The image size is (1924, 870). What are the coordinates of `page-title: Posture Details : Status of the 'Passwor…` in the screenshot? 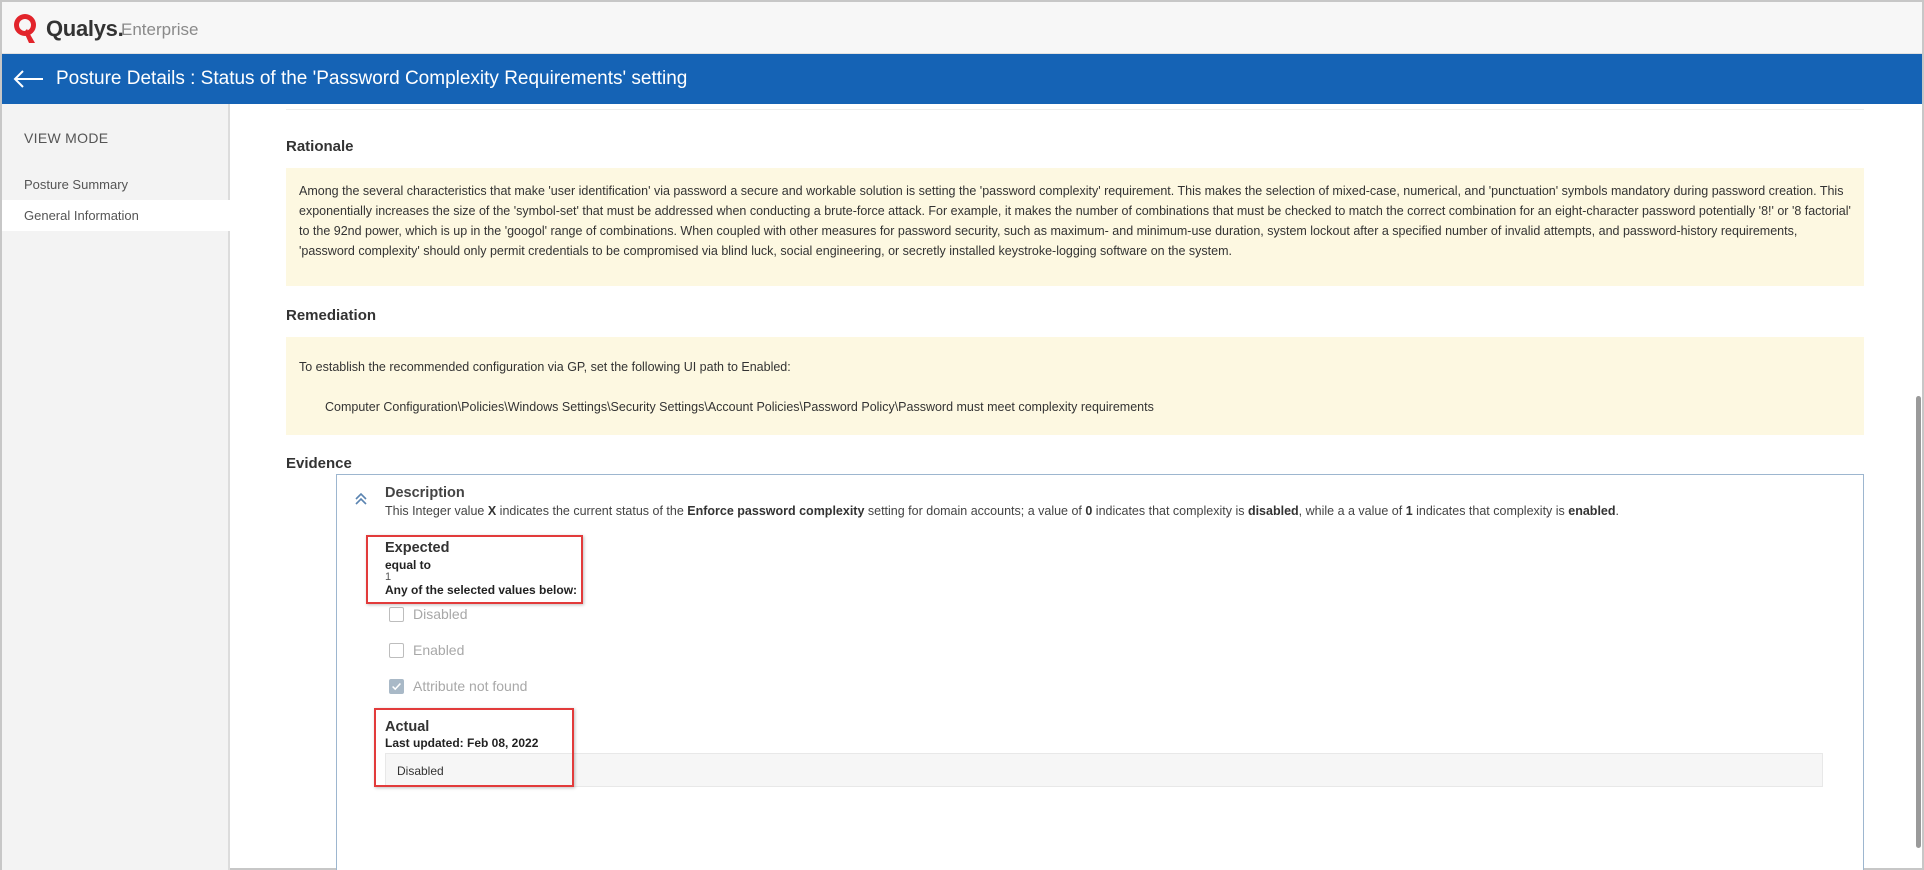 It's located at (372, 78).